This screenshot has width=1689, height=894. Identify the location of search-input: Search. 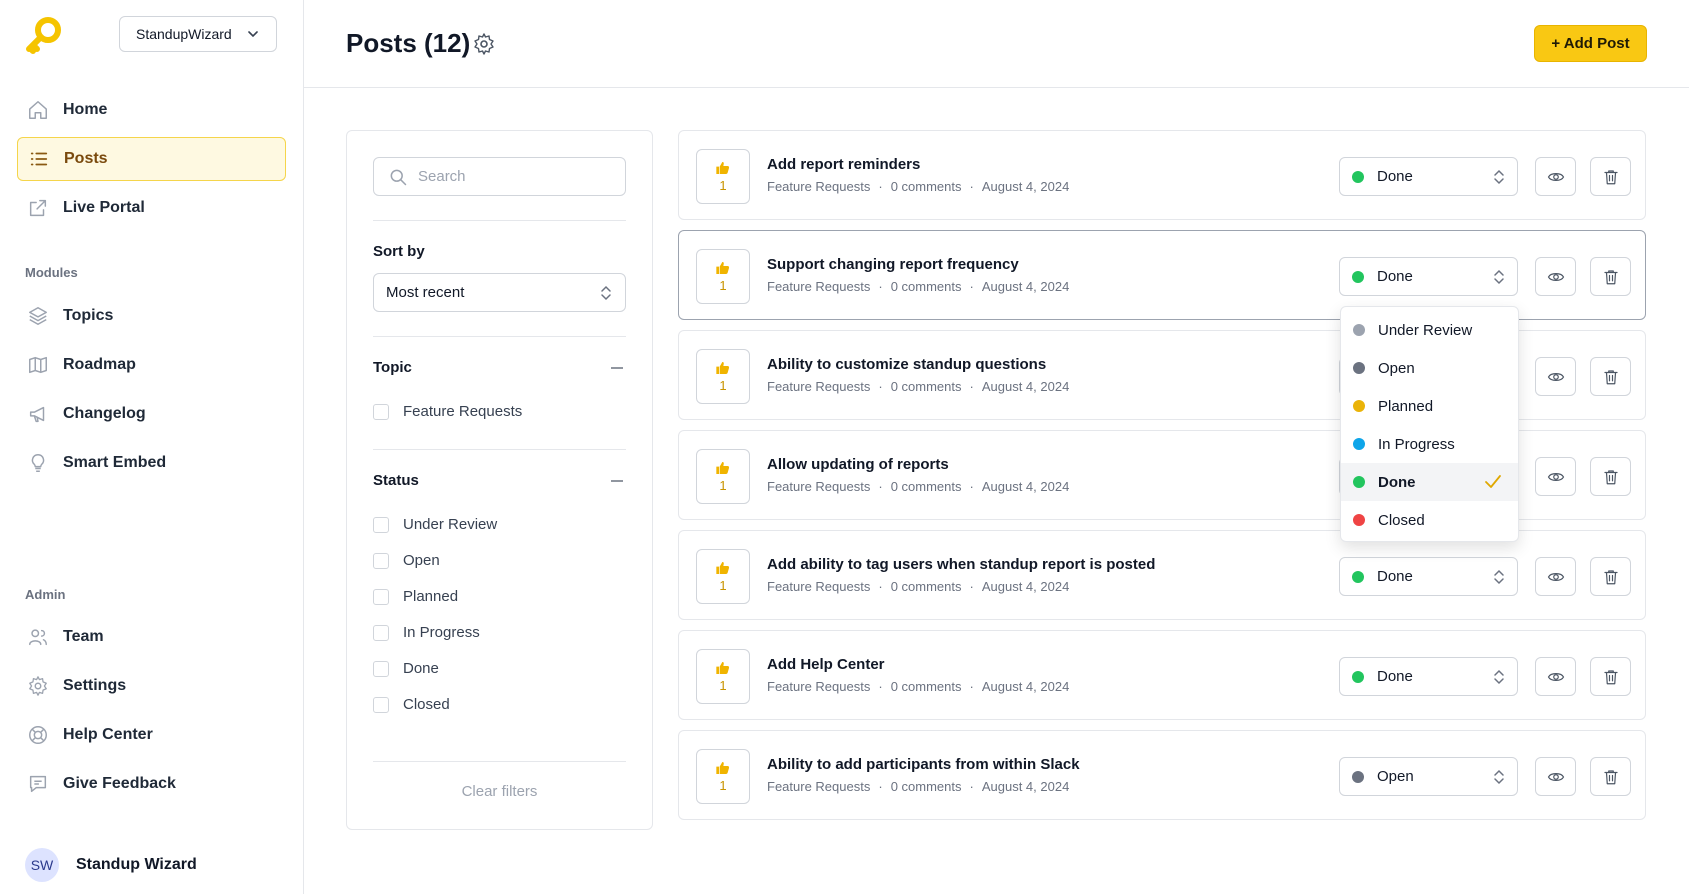
(499, 176).